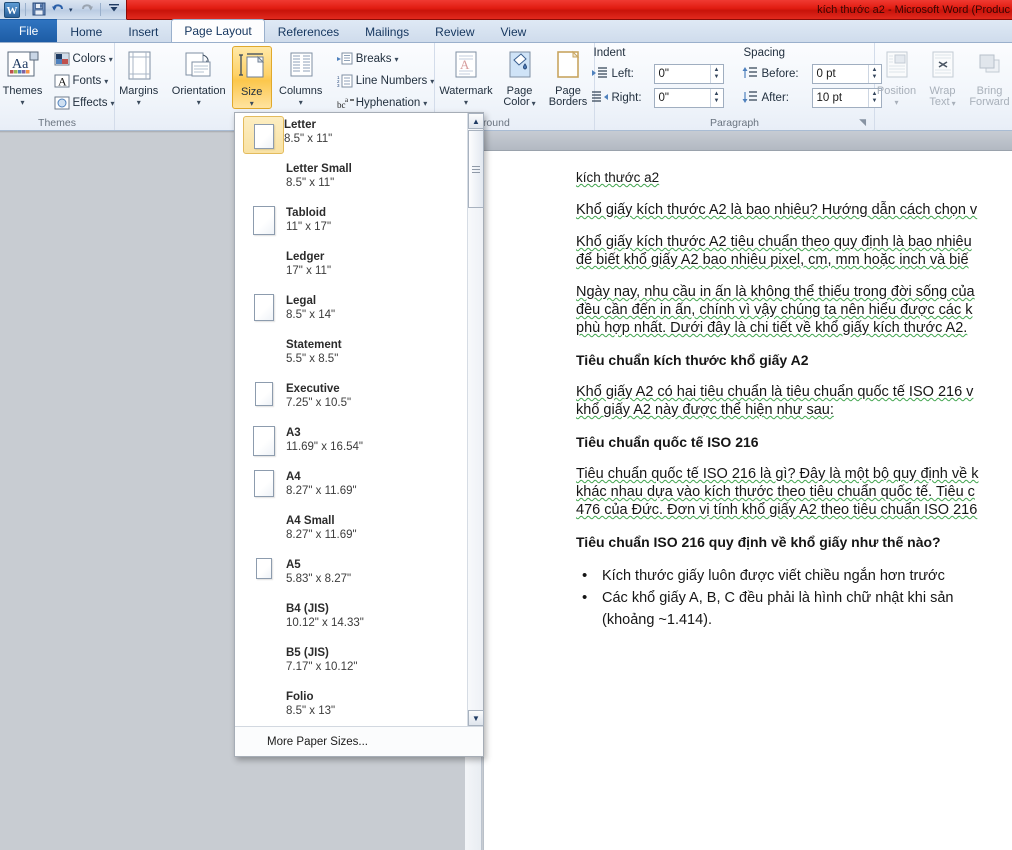  What do you see at coordinates (840, 74) in the screenshot?
I see `spacing-before-value: 0 pt` at bounding box center [840, 74].